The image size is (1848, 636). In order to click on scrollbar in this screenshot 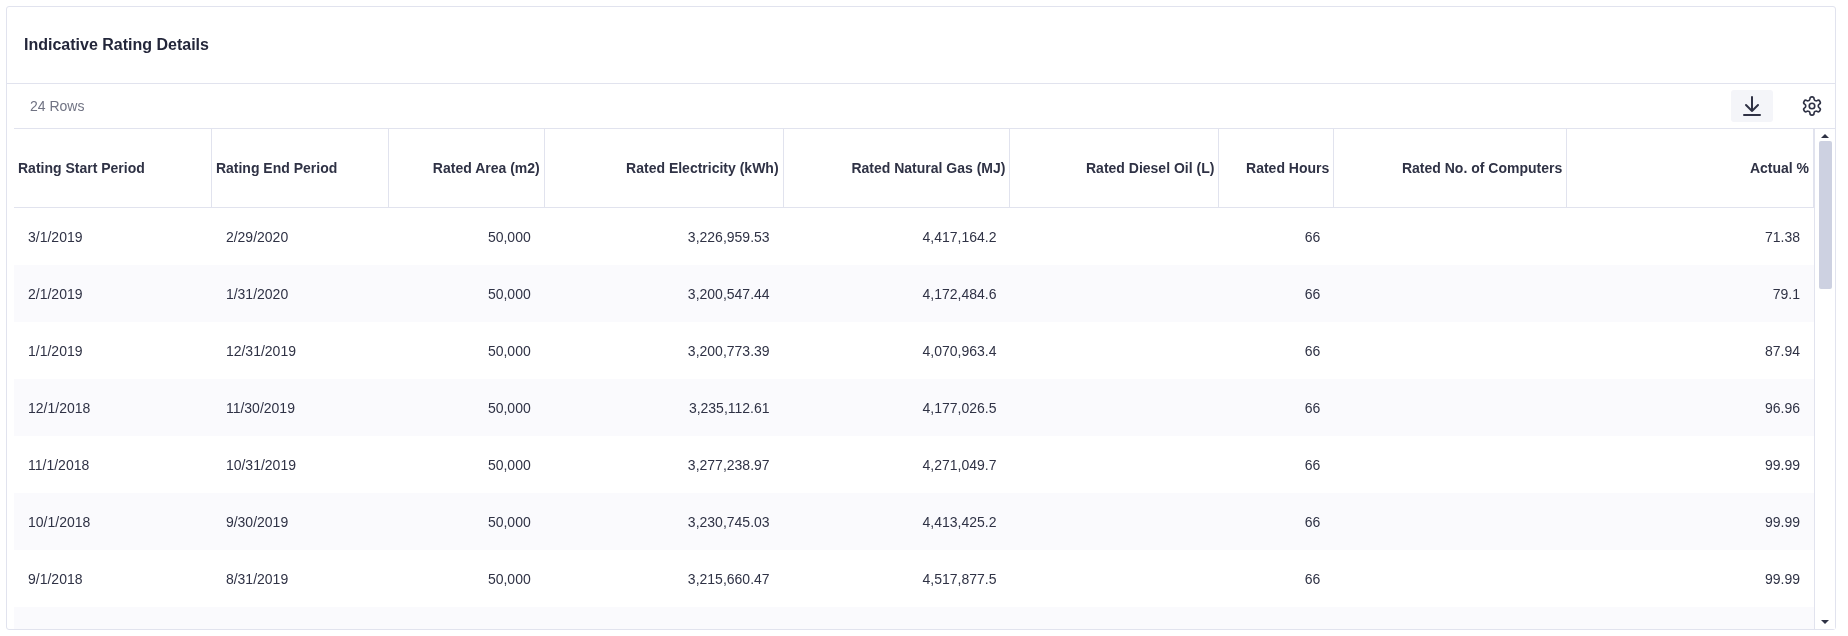, I will do `click(1824, 379)`.